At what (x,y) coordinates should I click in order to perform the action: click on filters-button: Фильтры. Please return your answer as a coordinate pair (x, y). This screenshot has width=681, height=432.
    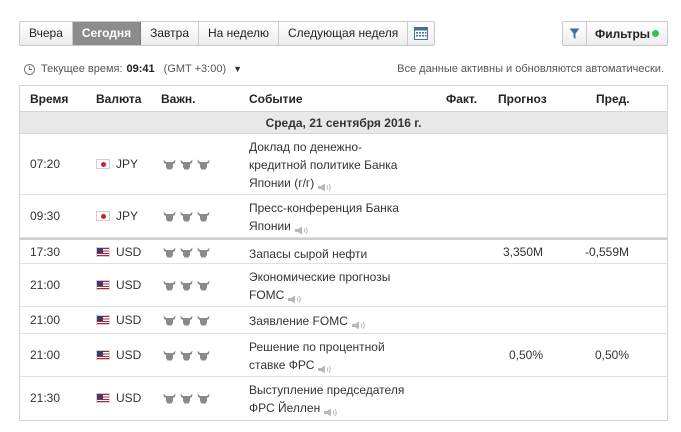
    Looking at the image, I should click on (615, 33).